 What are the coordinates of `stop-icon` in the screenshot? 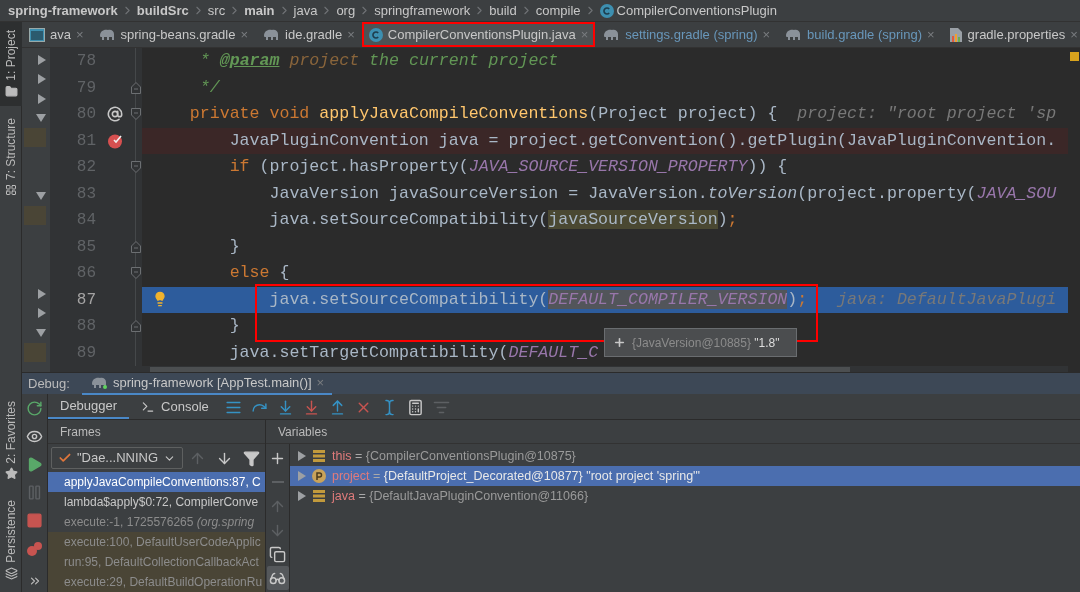 It's located at (34, 520).